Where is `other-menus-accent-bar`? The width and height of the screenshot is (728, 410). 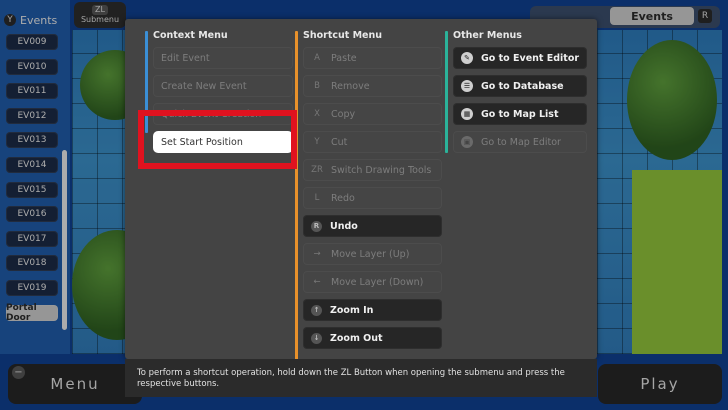
other-menus-accent-bar is located at coordinates (446, 92).